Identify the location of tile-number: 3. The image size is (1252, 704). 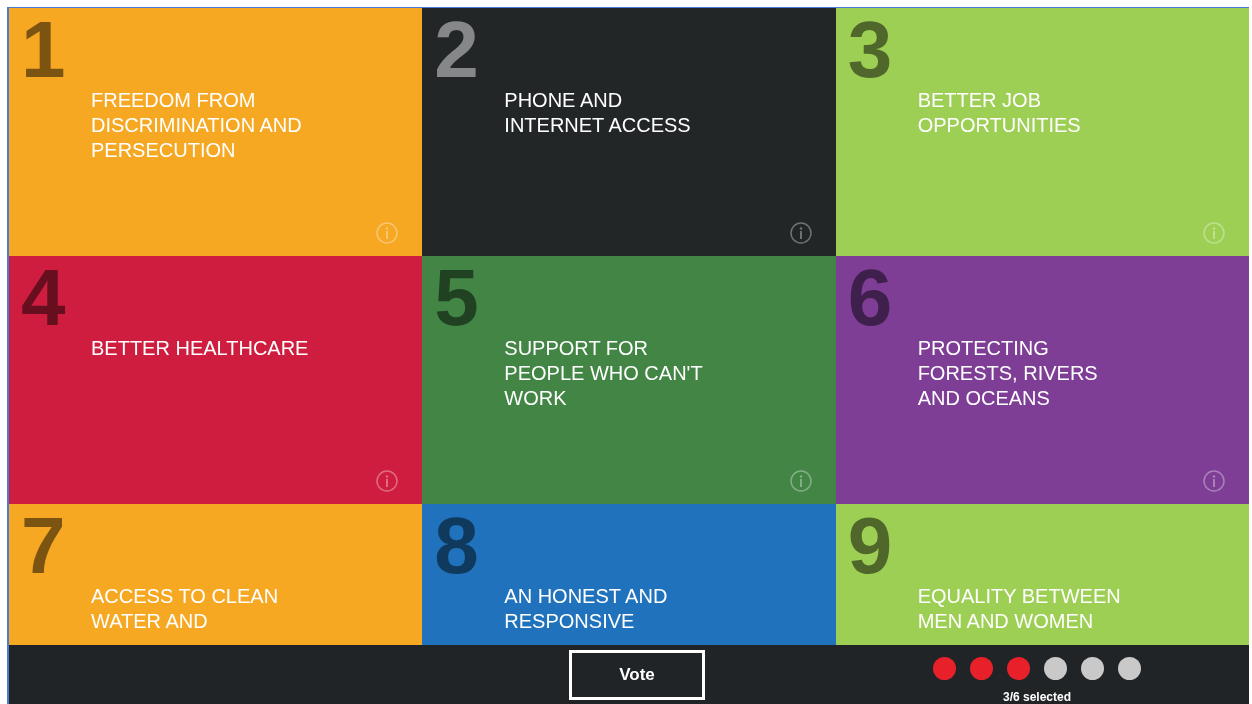
(870, 50).